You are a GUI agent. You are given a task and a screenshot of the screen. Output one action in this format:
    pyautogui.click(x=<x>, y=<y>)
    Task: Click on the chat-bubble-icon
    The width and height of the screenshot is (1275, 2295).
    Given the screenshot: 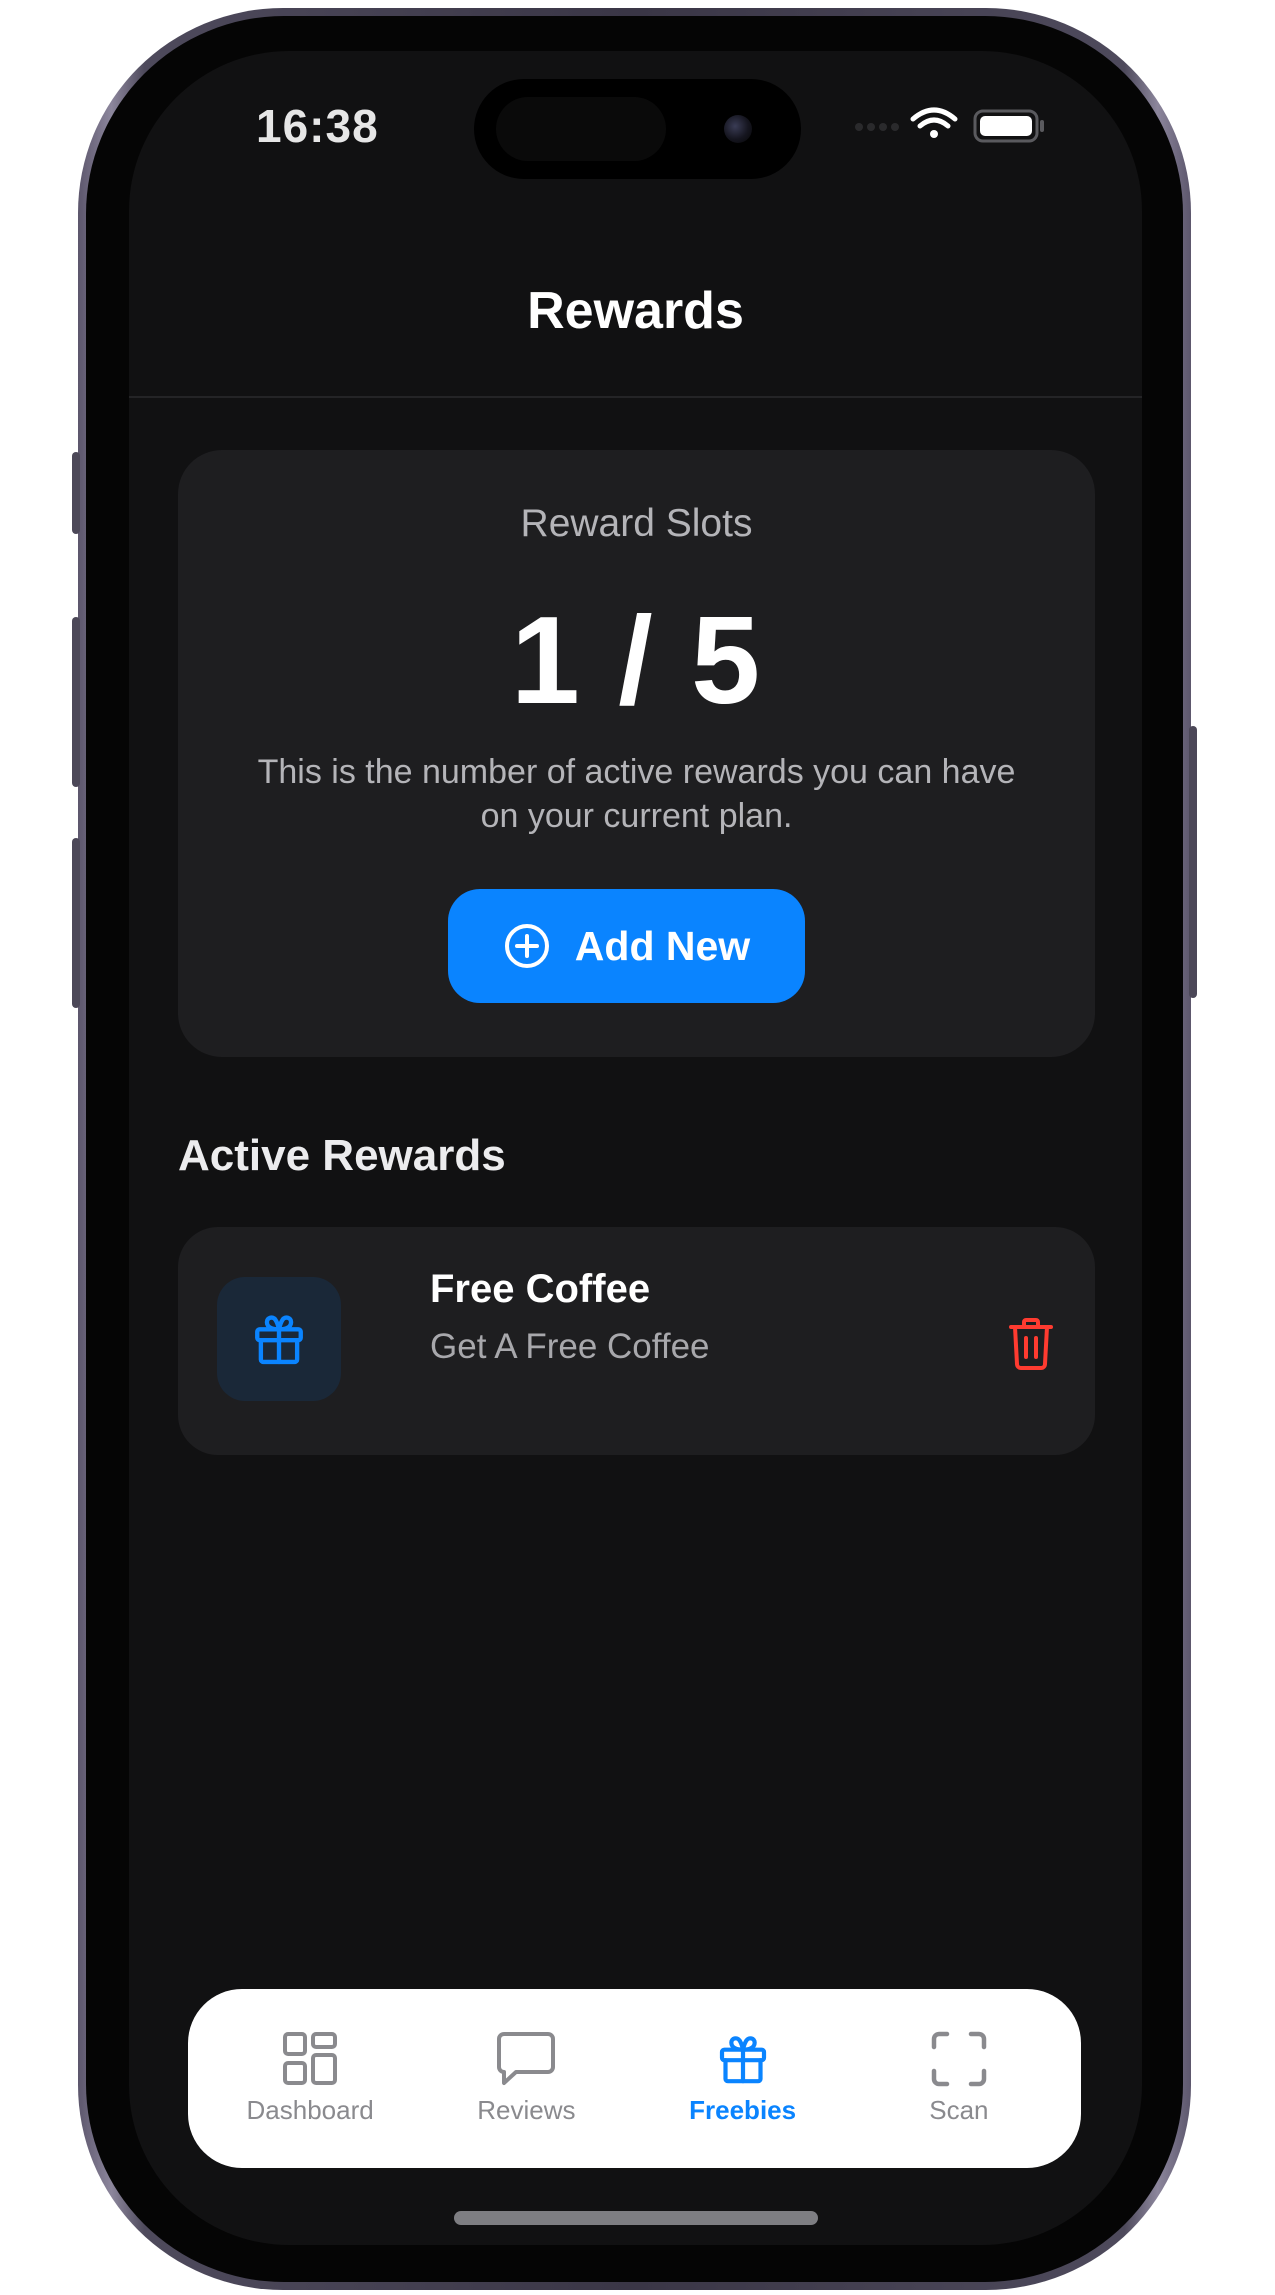 What is the action you would take?
    pyautogui.click(x=526, y=2058)
    